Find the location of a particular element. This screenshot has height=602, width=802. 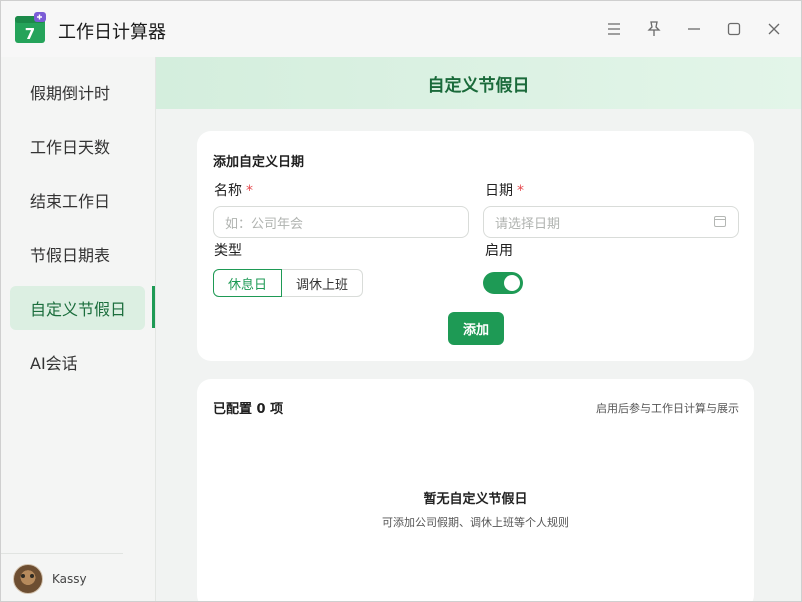

date-label: 日期 * is located at coordinates (504, 190).